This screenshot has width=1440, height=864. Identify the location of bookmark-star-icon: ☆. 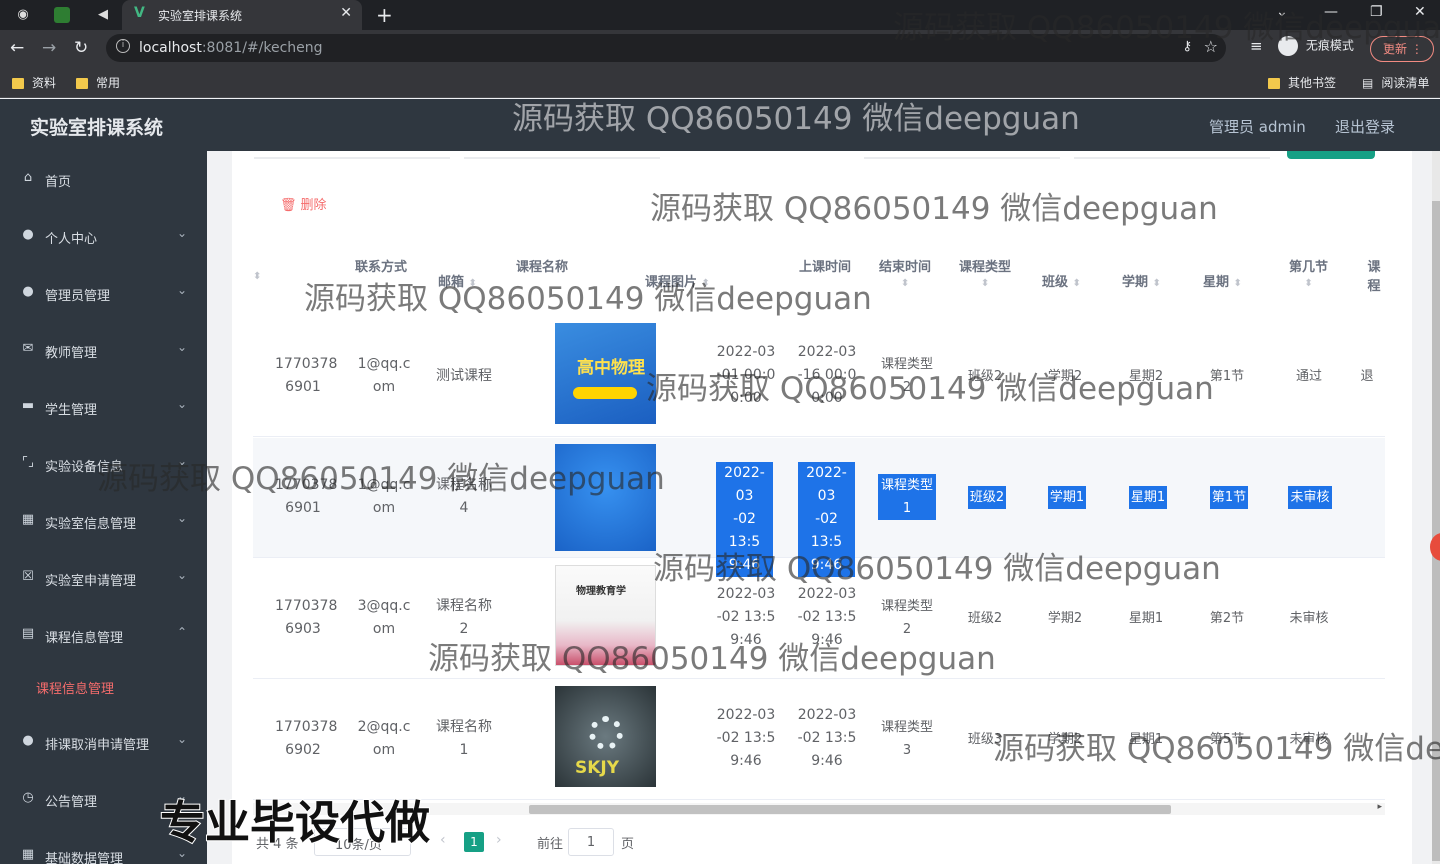
(1211, 46).